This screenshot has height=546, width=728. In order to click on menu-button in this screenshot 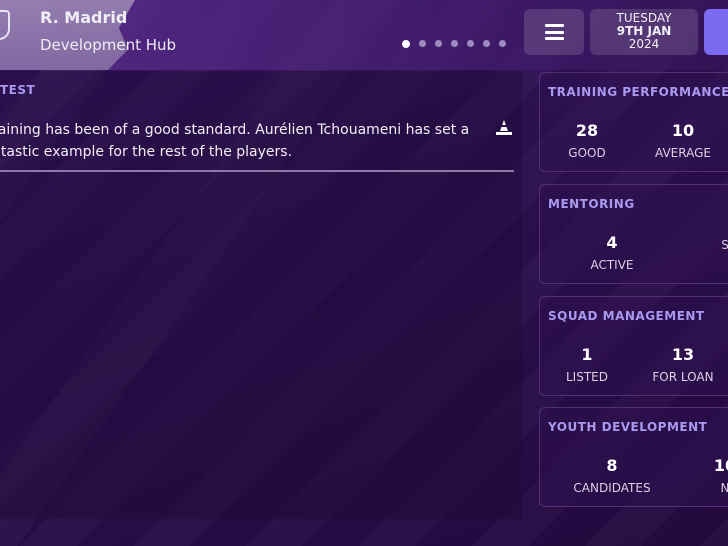, I will do `click(554, 32)`.